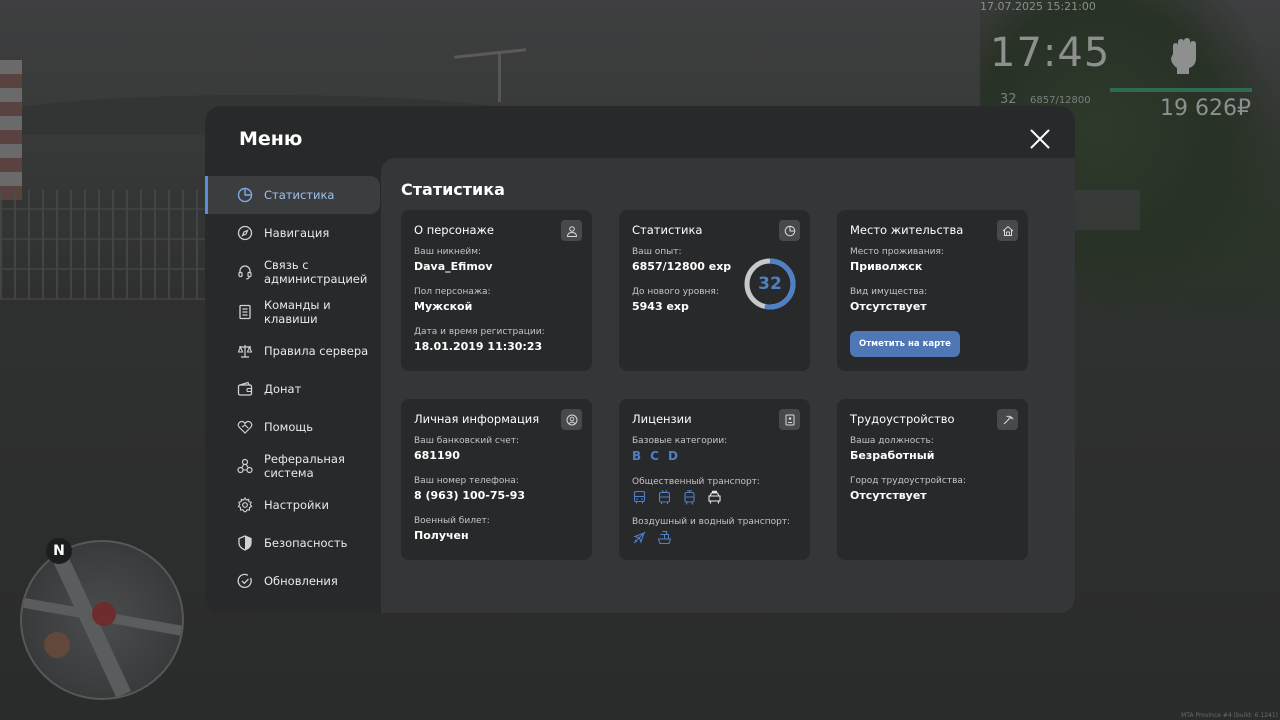  Describe the element at coordinates (59, 551) in the screenshot. I see `minimap-north-icon: N` at that location.